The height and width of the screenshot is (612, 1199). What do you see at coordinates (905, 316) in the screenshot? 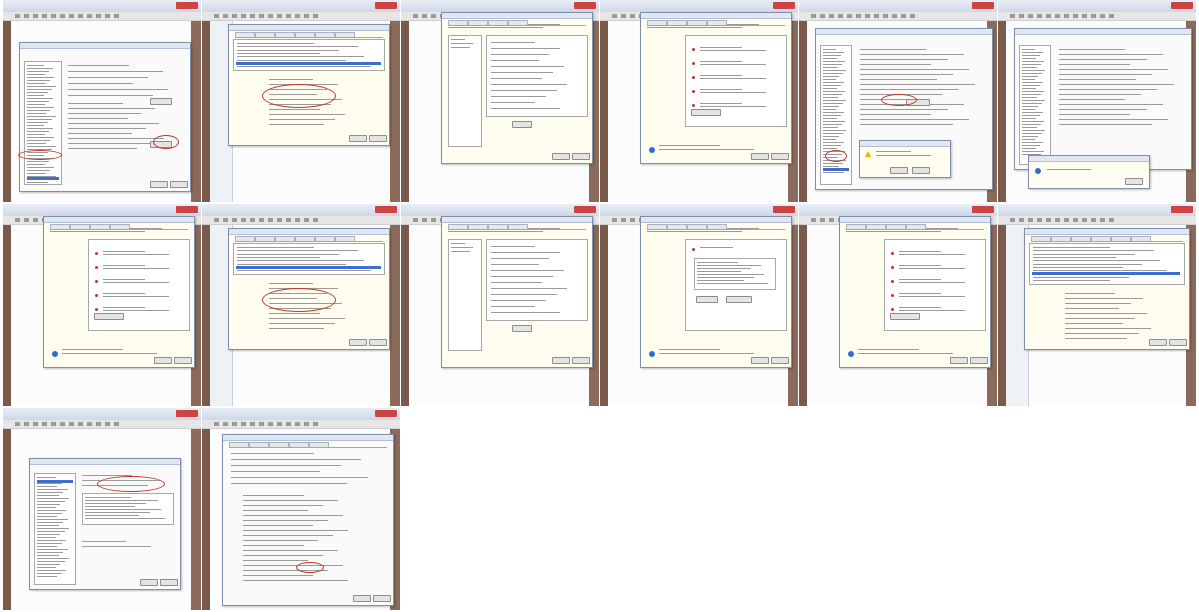
I see `wizard-action-button` at bounding box center [905, 316].